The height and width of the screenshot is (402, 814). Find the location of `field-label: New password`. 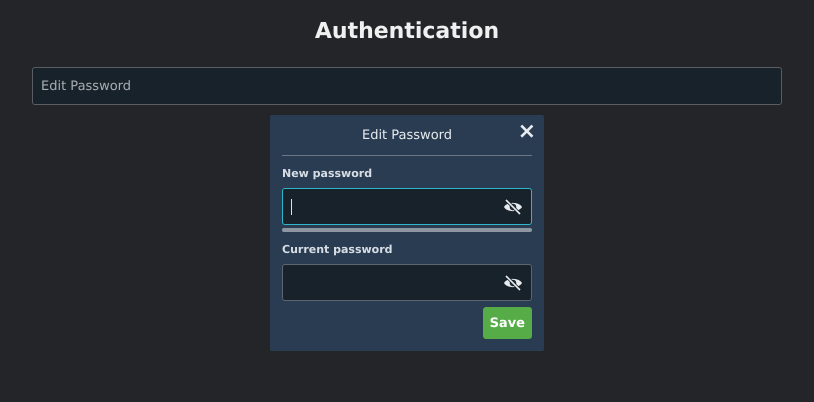

field-label: New password is located at coordinates (328, 173).